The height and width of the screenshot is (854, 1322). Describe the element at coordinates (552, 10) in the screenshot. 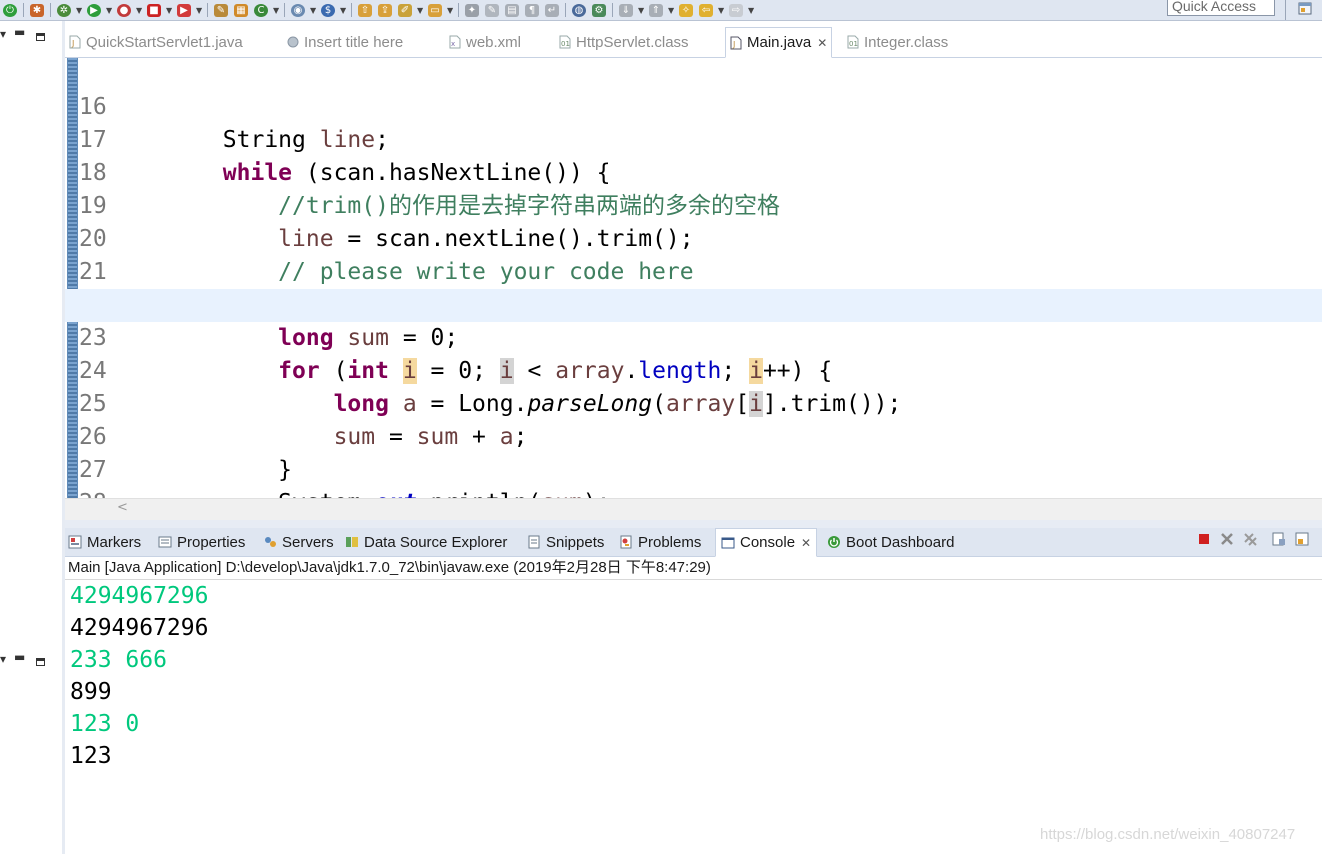

I see `word-wrap-icon: ↵` at that location.